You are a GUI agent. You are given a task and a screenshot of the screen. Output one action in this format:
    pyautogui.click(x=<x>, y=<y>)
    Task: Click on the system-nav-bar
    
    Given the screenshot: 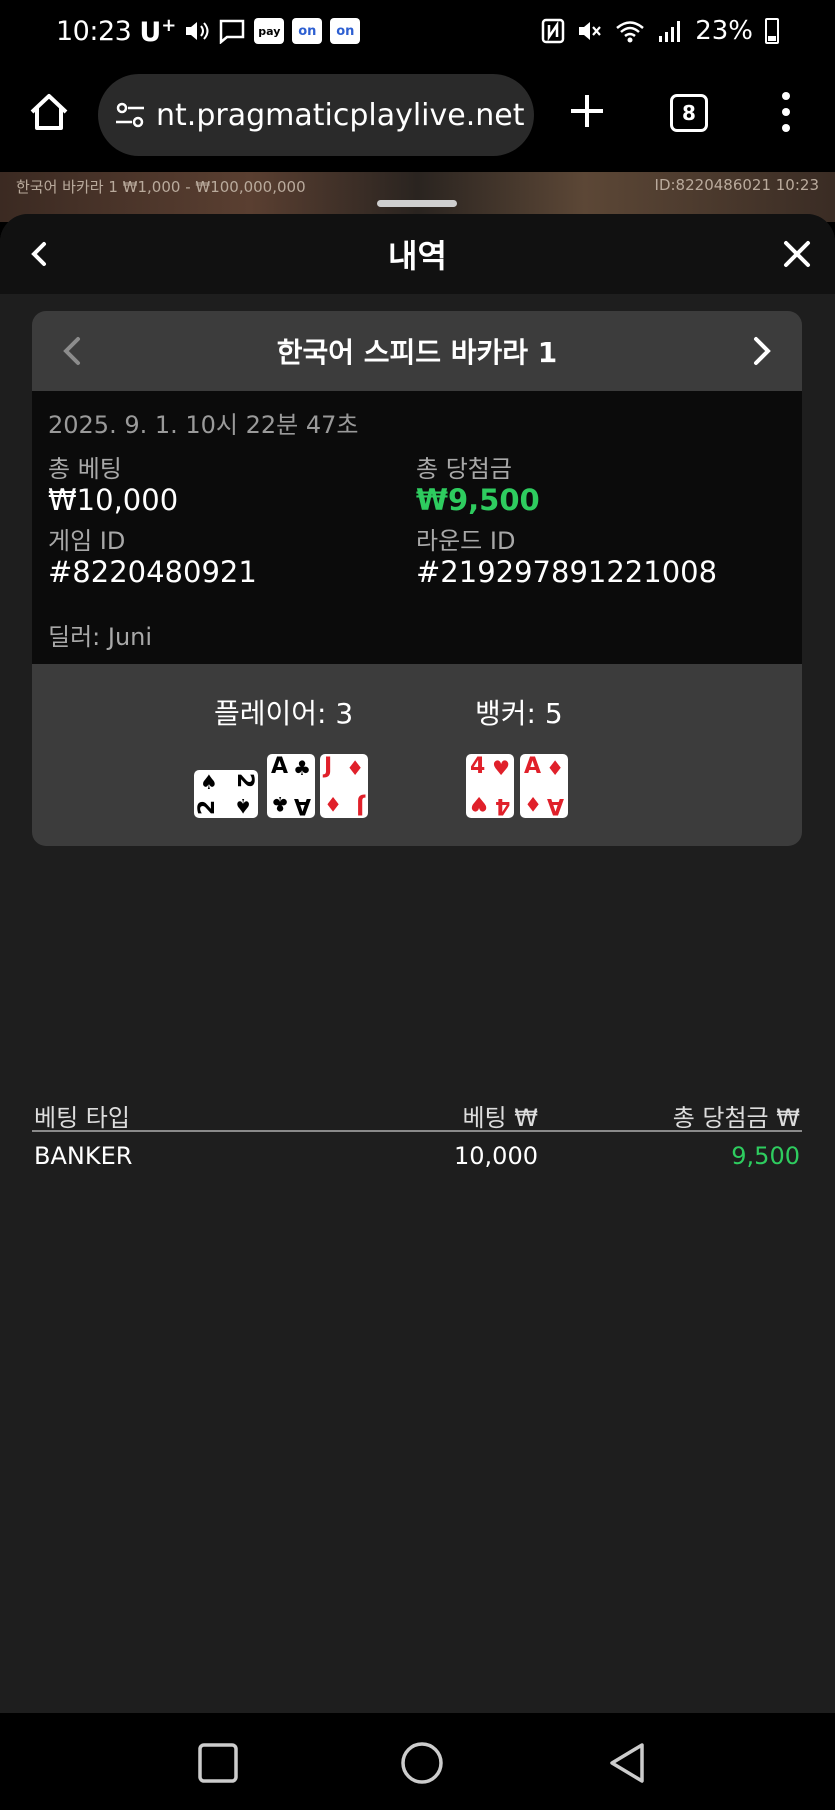 What is the action you would take?
    pyautogui.click(x=417, y=1761)
    